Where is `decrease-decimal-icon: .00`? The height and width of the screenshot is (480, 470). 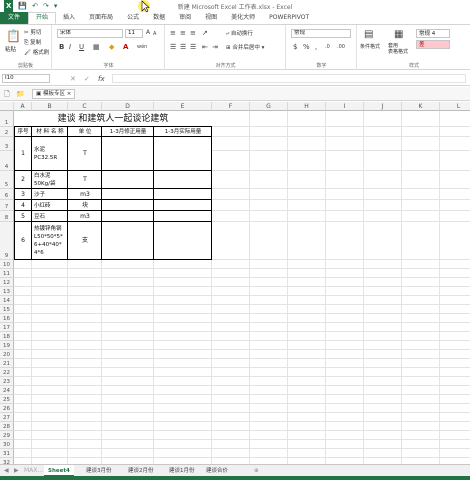 decrease-decimal-icon: .00 is located at coordinates (341, 47).